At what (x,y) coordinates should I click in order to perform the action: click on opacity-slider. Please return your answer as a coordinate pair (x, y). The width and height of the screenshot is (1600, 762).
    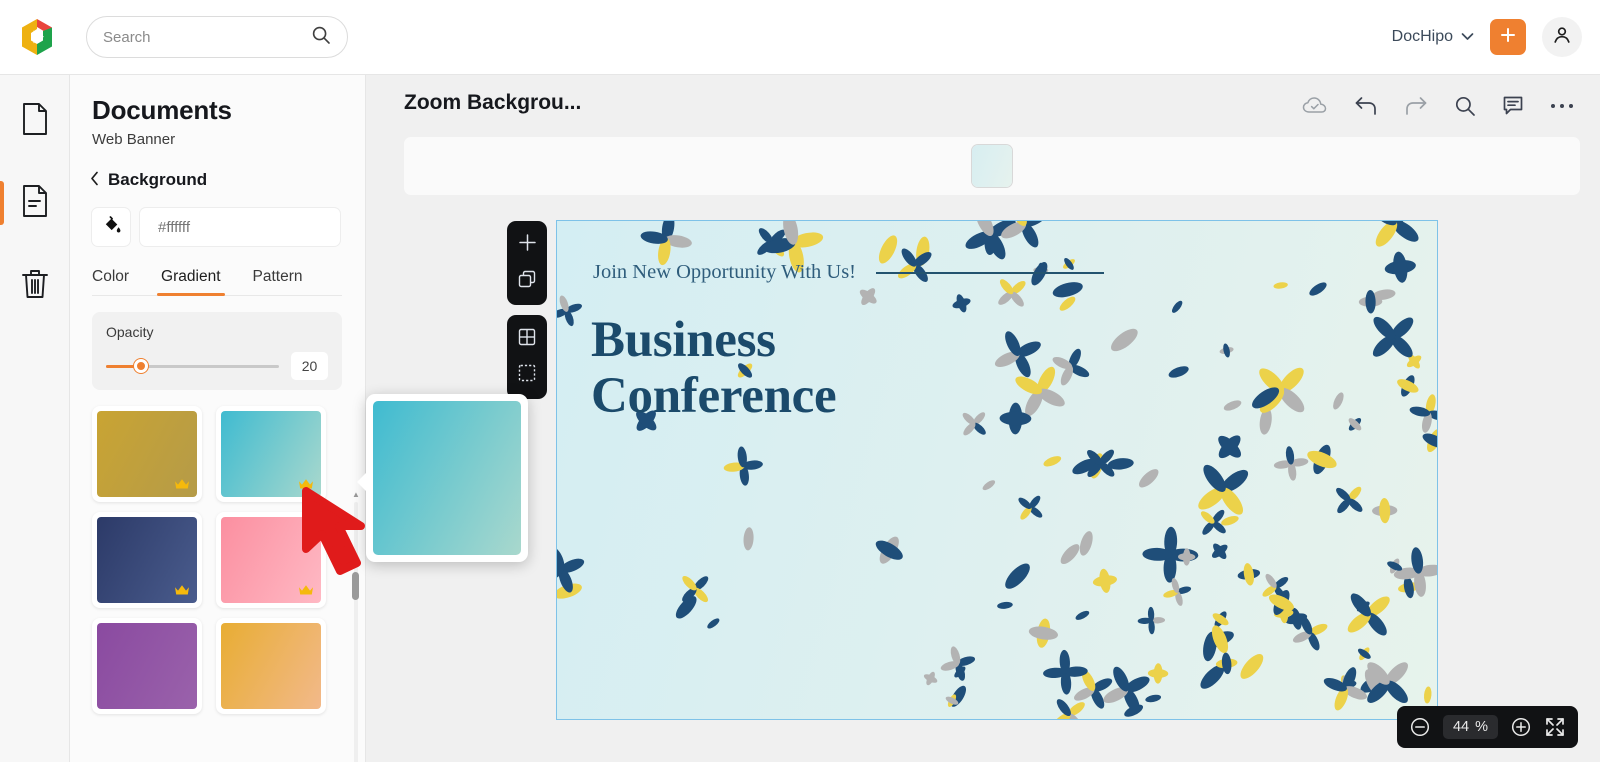
    Looking at the image, I should click on (193, 366).